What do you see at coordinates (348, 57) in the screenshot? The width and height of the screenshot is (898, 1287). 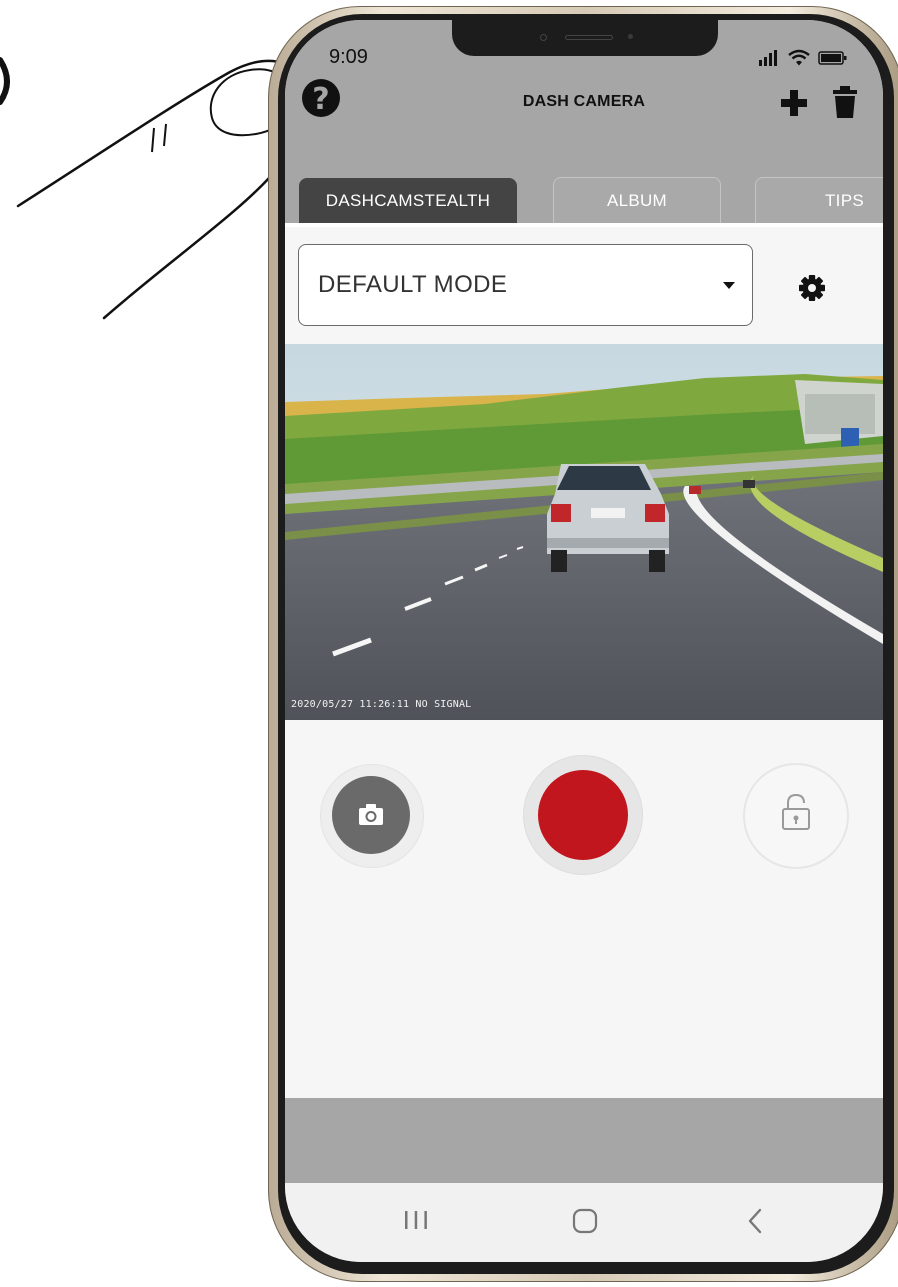 I see `status-time: 9:09` at bounding box center [348, 57].